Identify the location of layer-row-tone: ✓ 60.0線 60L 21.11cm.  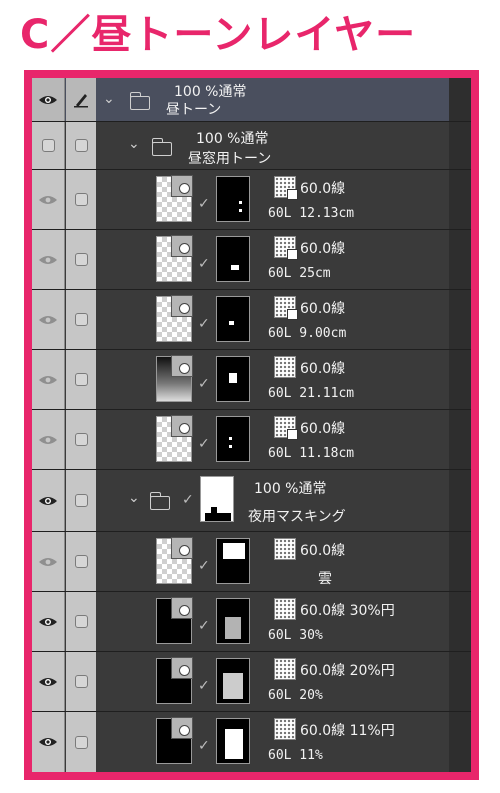
(251, 380).